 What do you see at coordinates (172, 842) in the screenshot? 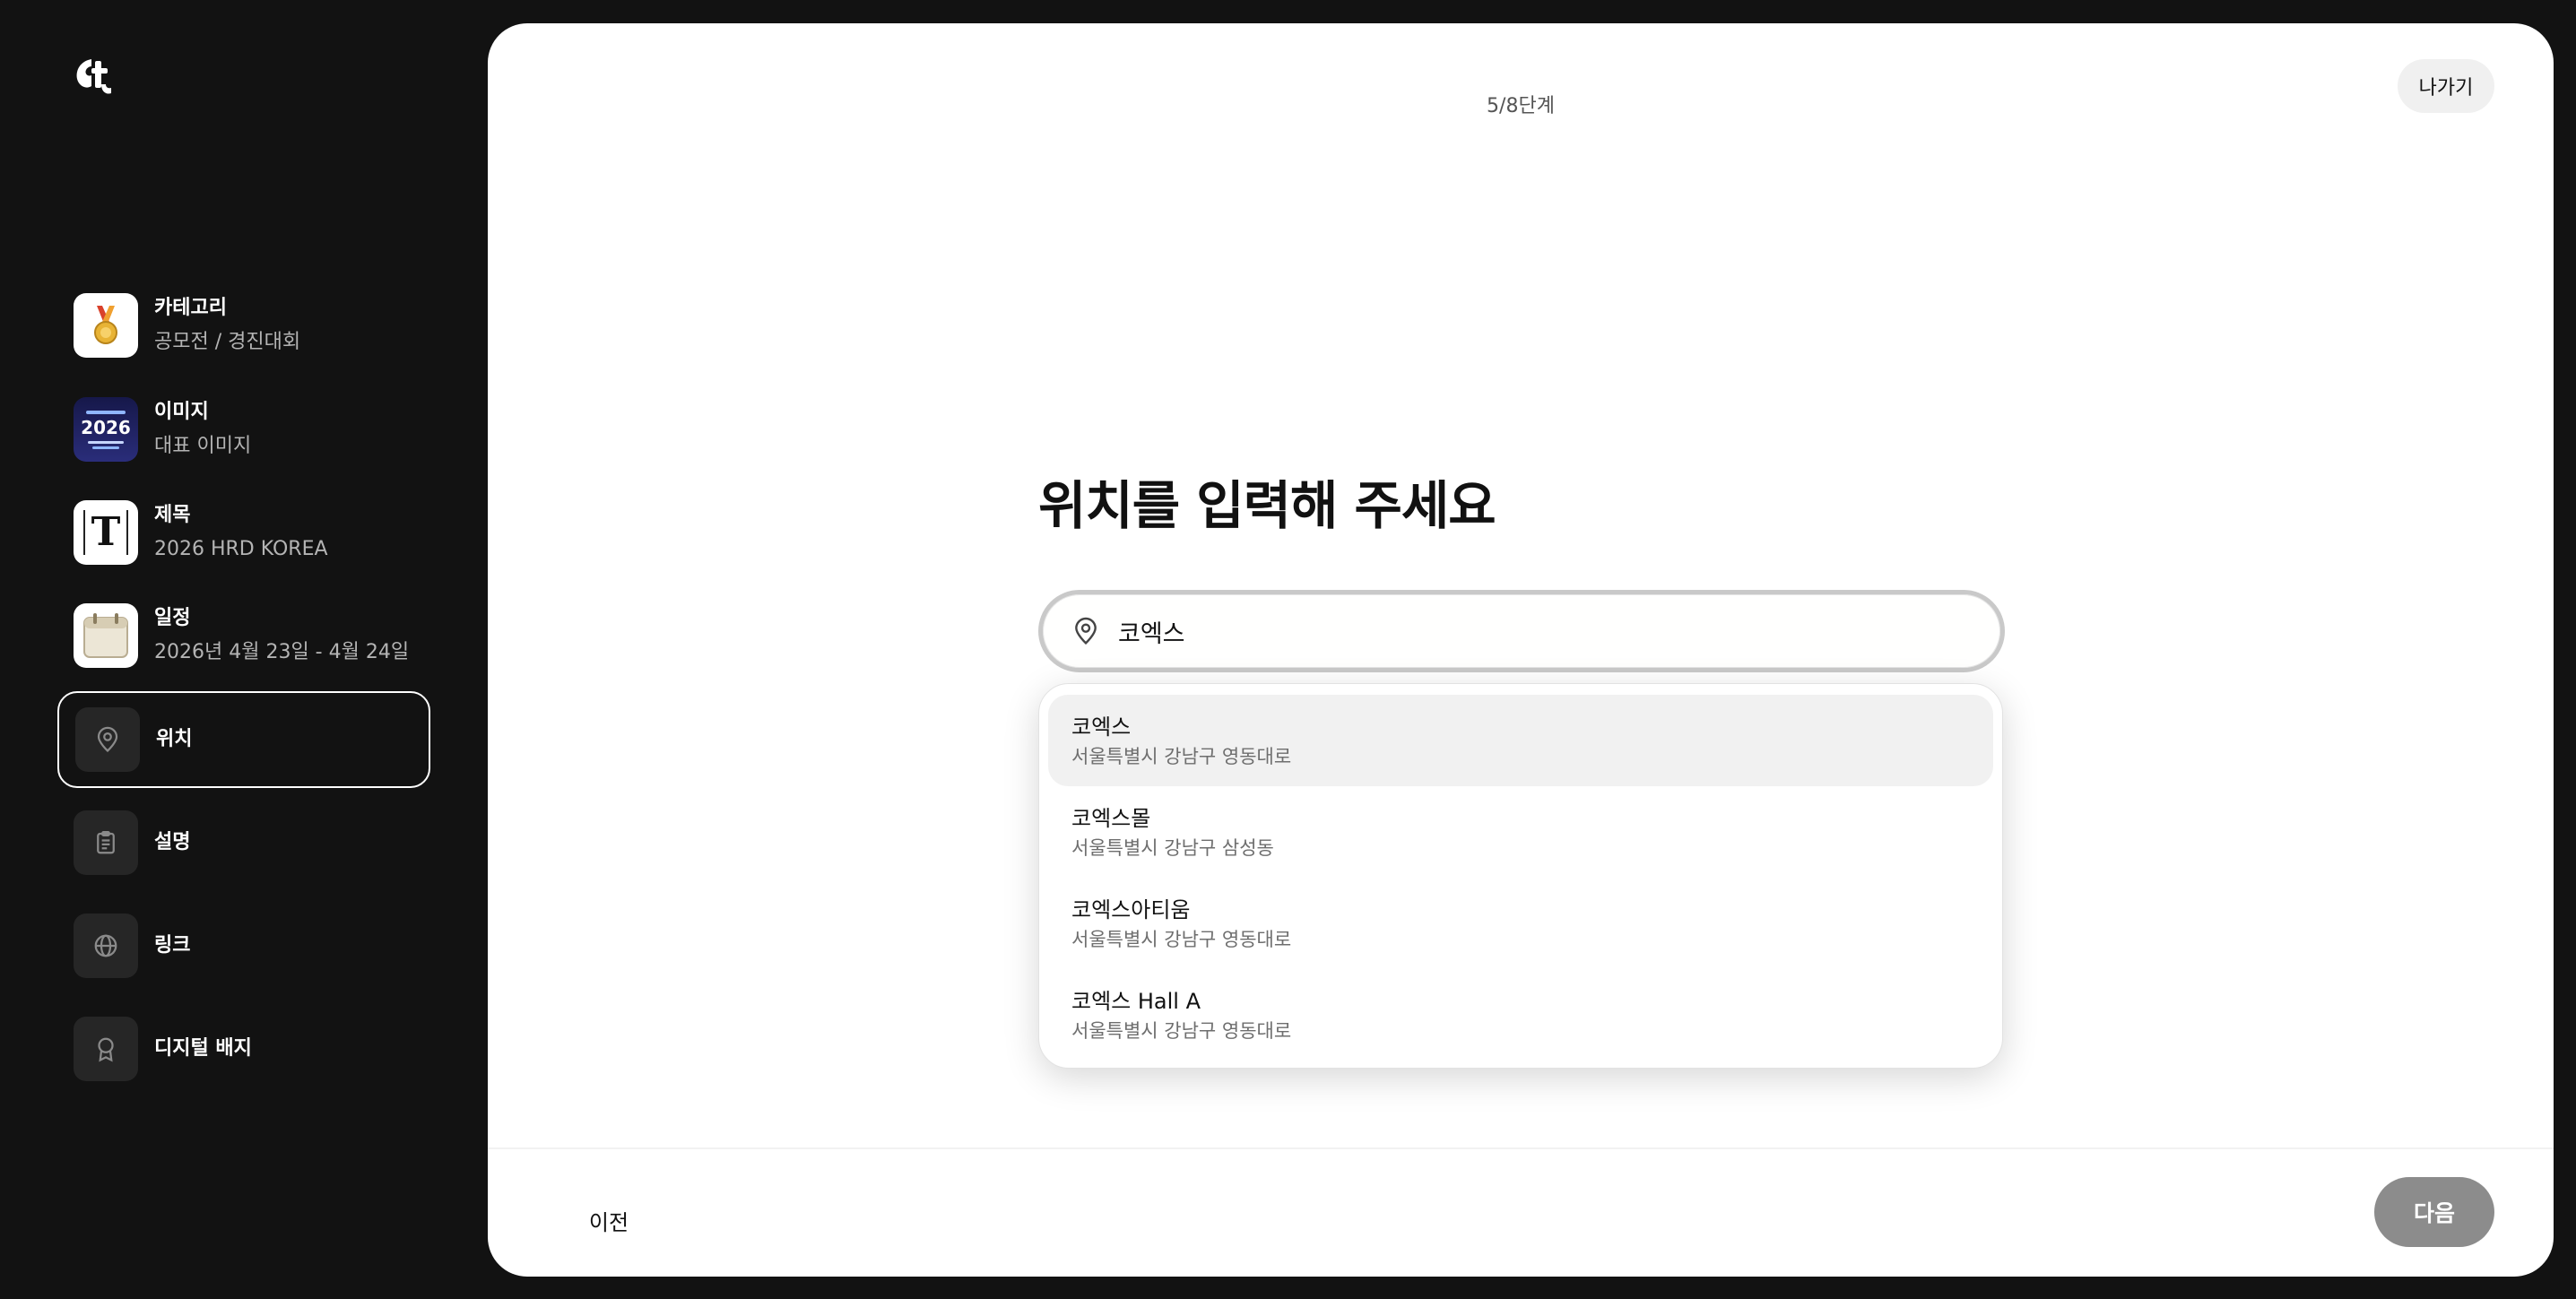
I see `sidebar-item-label: 설명` at bounding box center [172, 842].